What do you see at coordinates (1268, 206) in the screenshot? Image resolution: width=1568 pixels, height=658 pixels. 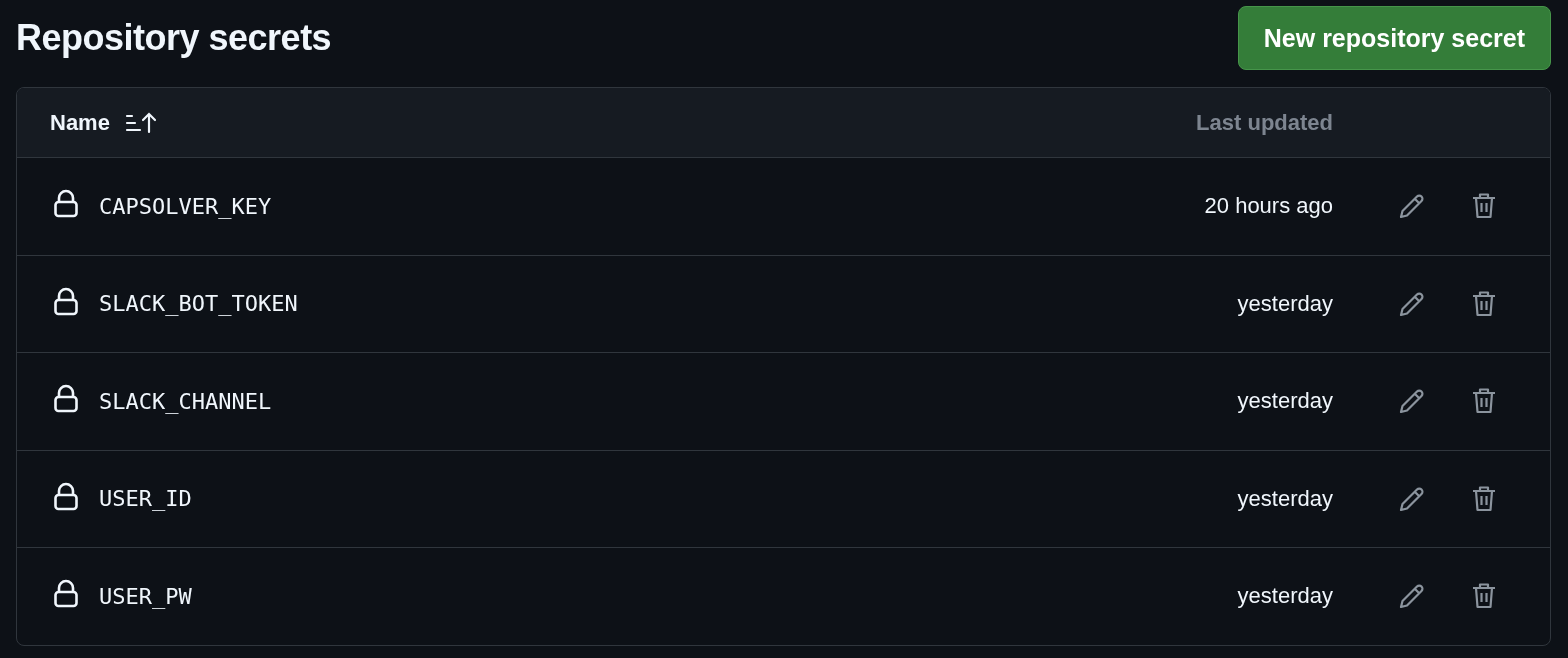 I see `last-updated: 20 hours ago` at bounding box center [1268, 206].